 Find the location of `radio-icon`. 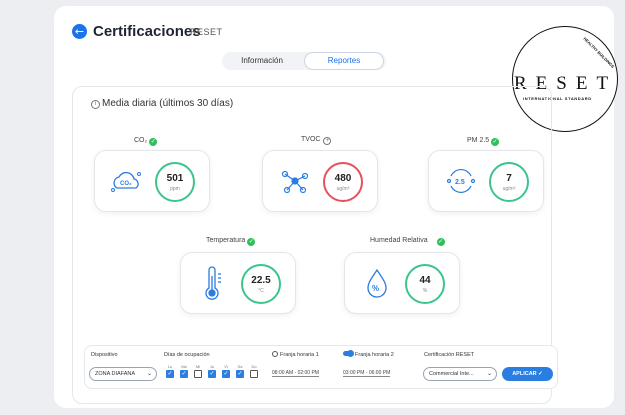

radio-icon is located at coordinates (275, 354).